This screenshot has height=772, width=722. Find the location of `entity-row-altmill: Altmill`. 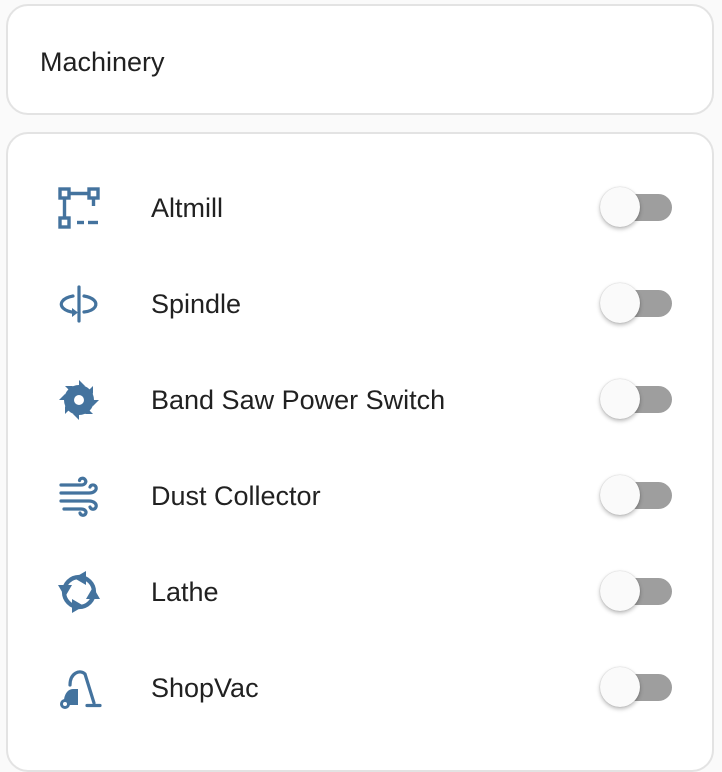

entity-row-altmill: Altmill is located at coordinates (360, 208).